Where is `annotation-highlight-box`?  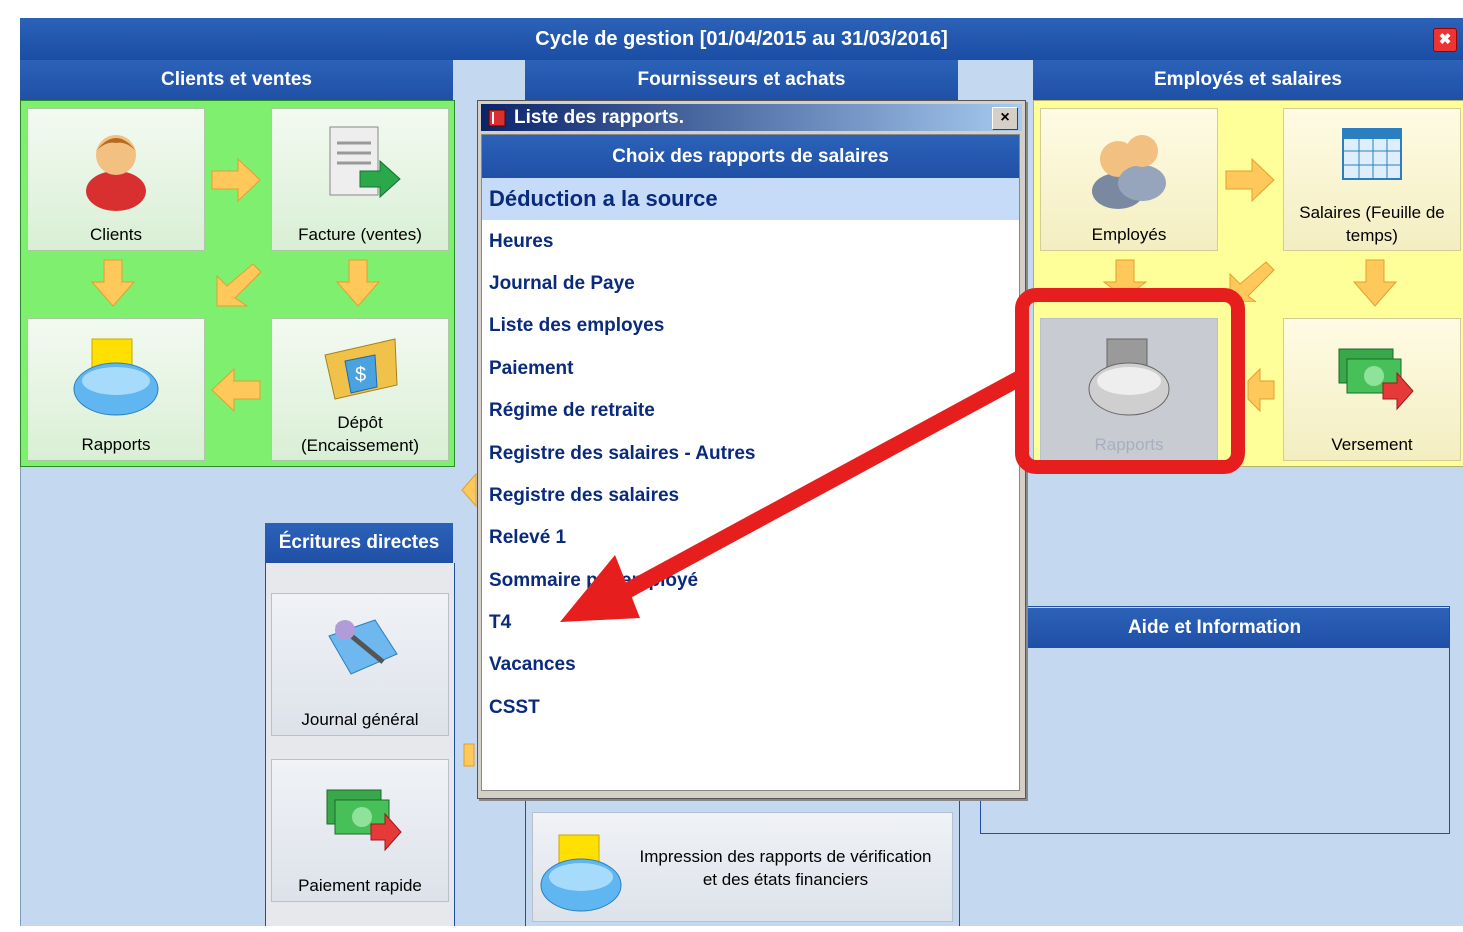
annotation-highlight-box is located at coordinates (1130, 381).